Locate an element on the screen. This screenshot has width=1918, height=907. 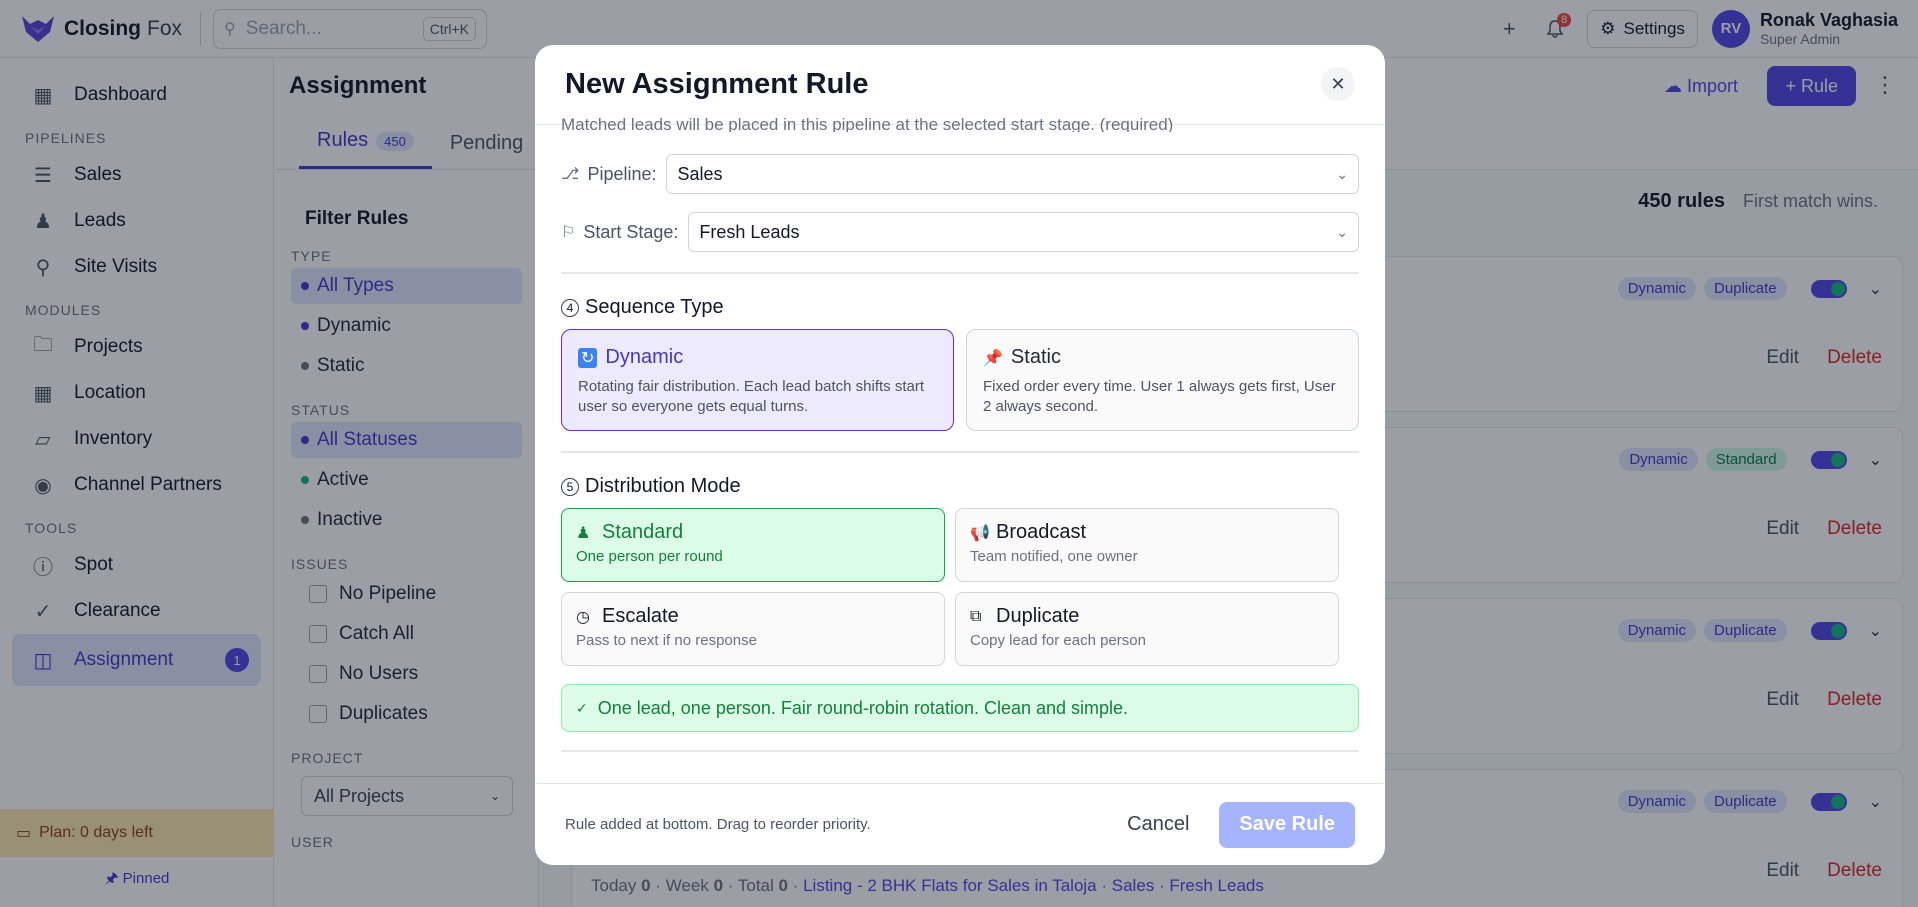
modal-title: New Assignment Rule is located at coordinates (717, 84).